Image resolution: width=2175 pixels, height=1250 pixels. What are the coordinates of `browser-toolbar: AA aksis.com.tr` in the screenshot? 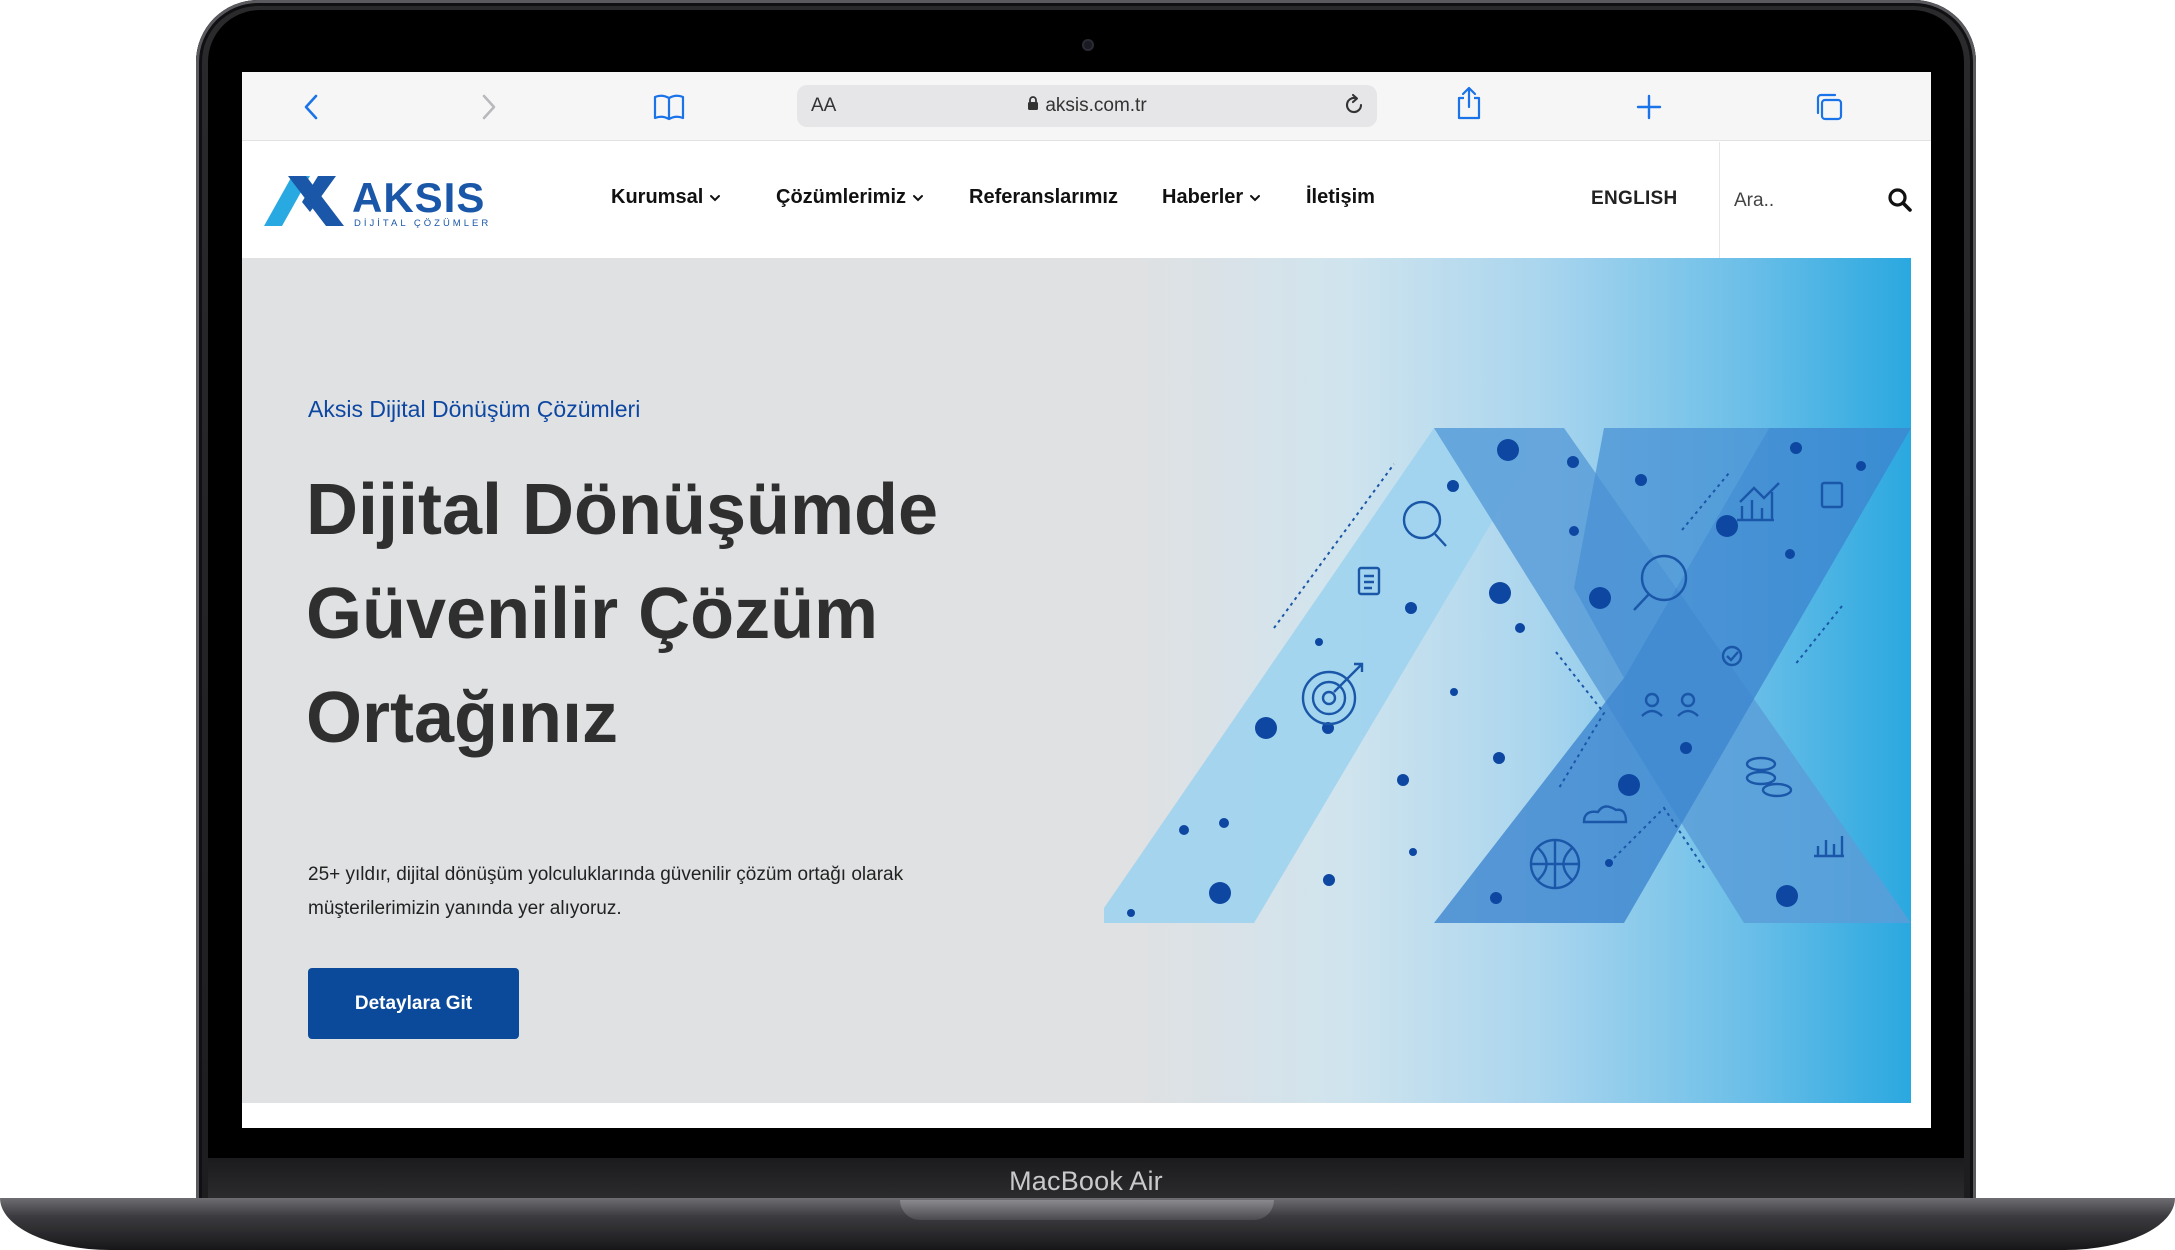 It's located at (1086, 106).